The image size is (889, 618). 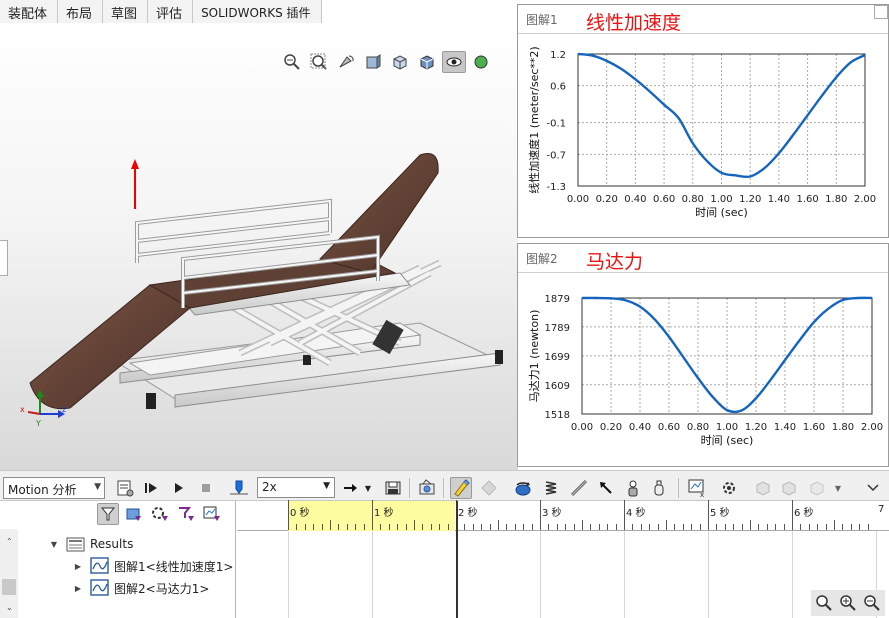 What do you see at coordinates (750, 199) in the screenshot?
I see `x-tick-label: 1.20` at bounding box center [750, 199].